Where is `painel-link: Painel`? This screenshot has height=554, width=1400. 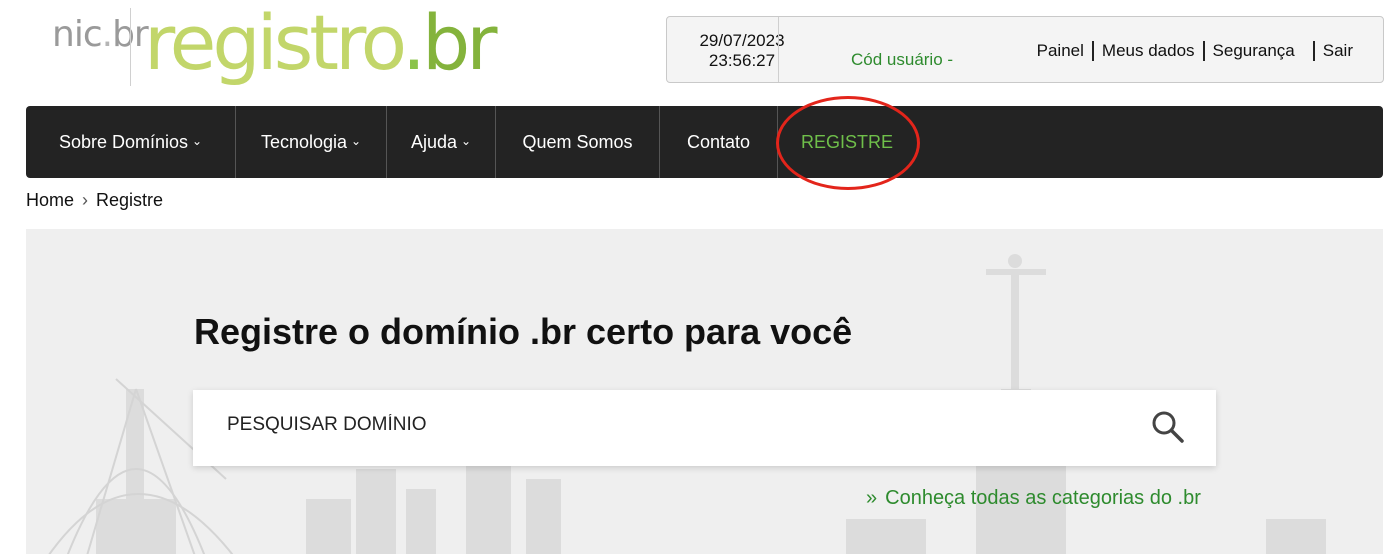 painel-link: Painel is located at coordinates (1060, 51).